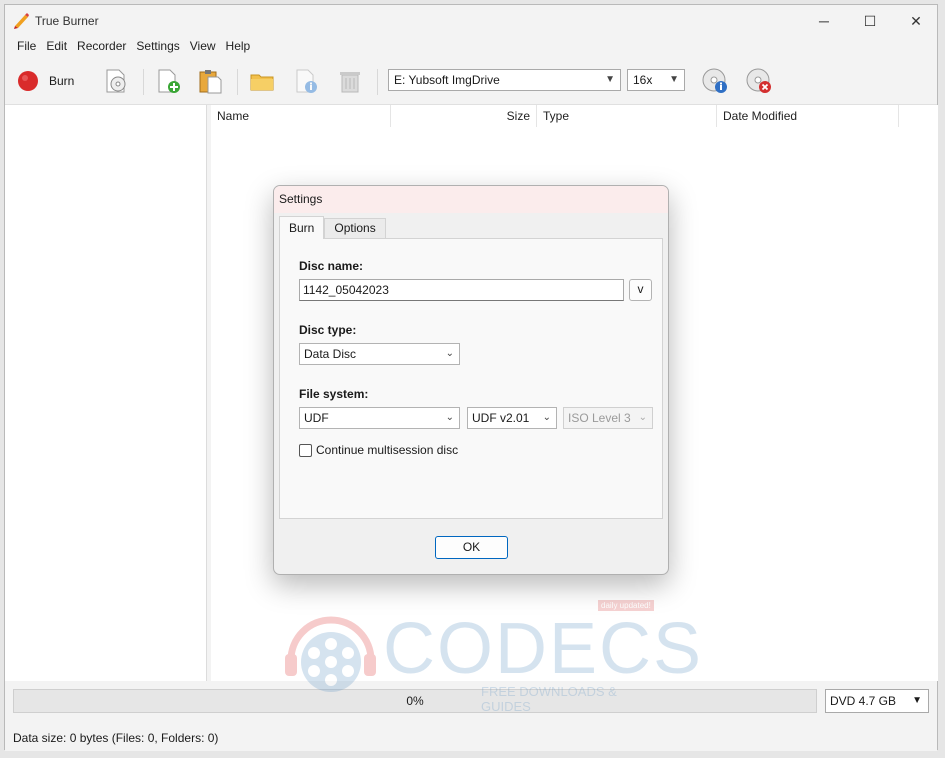  Describe the element at coordinates (387, 450) in the screenshot. I see `multisession-label: Continue multisession disc` at that location.